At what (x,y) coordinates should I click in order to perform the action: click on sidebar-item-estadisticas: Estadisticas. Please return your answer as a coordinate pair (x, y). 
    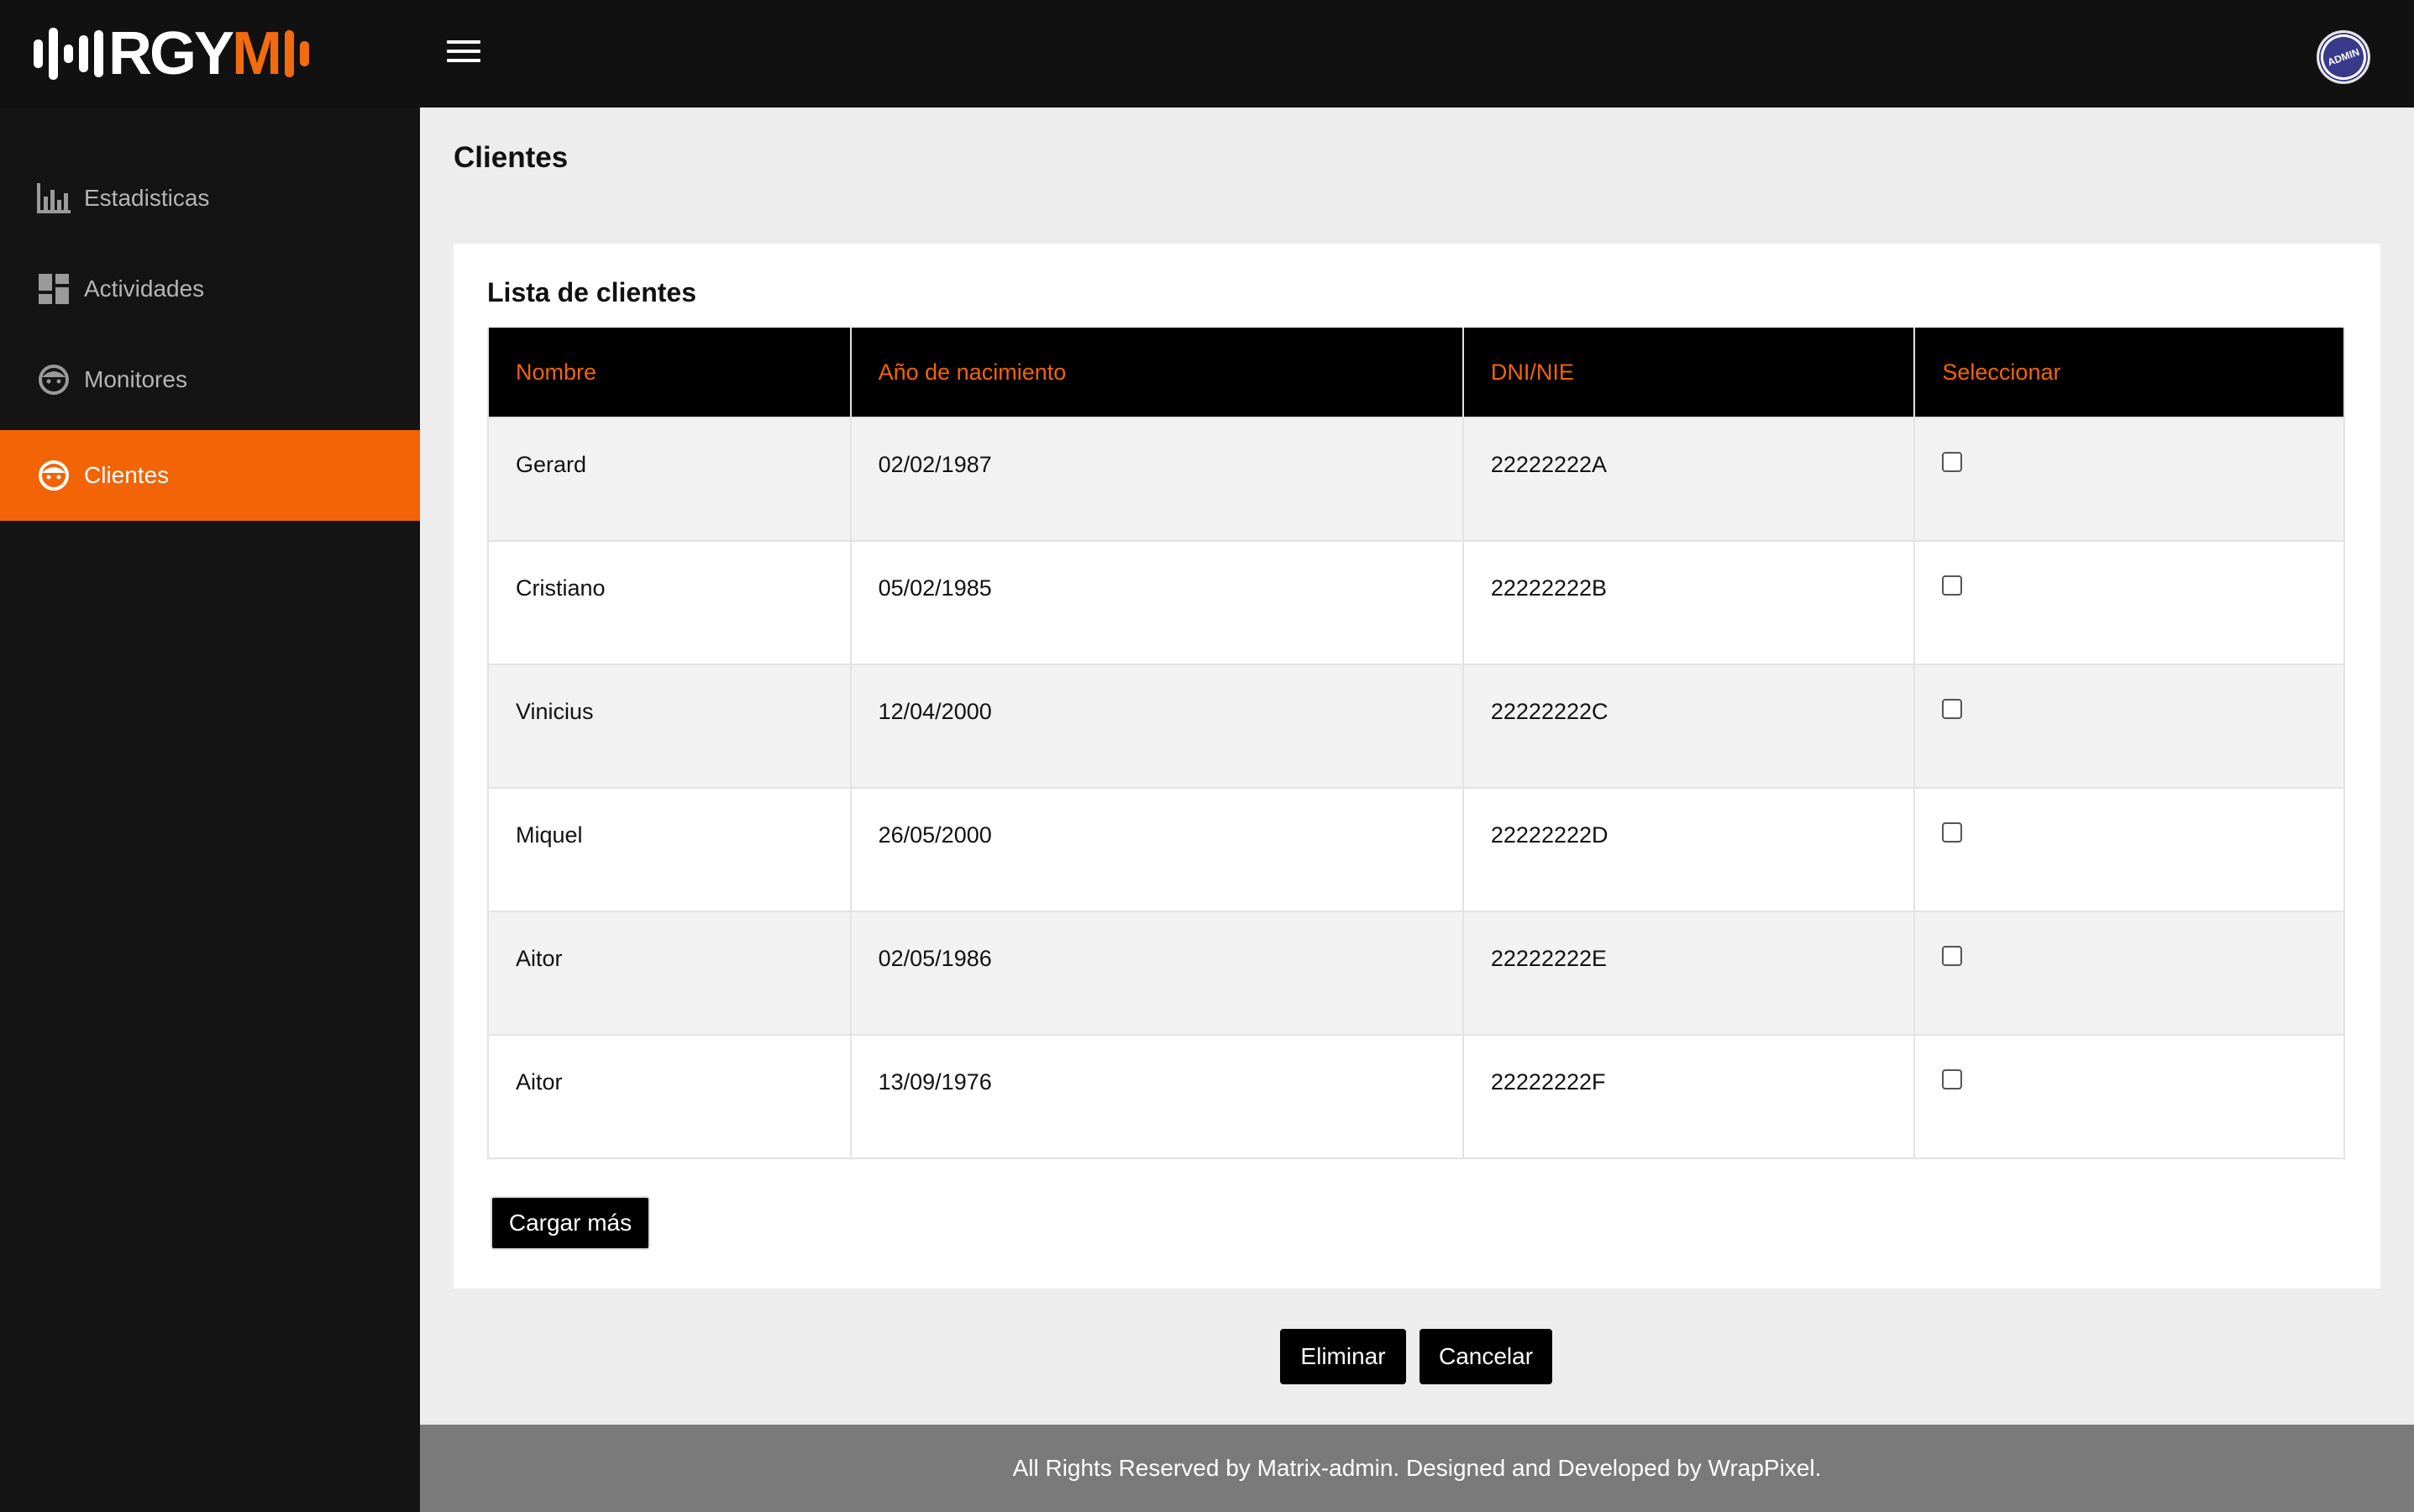
    Looking at the image, I should click on (210, 198).